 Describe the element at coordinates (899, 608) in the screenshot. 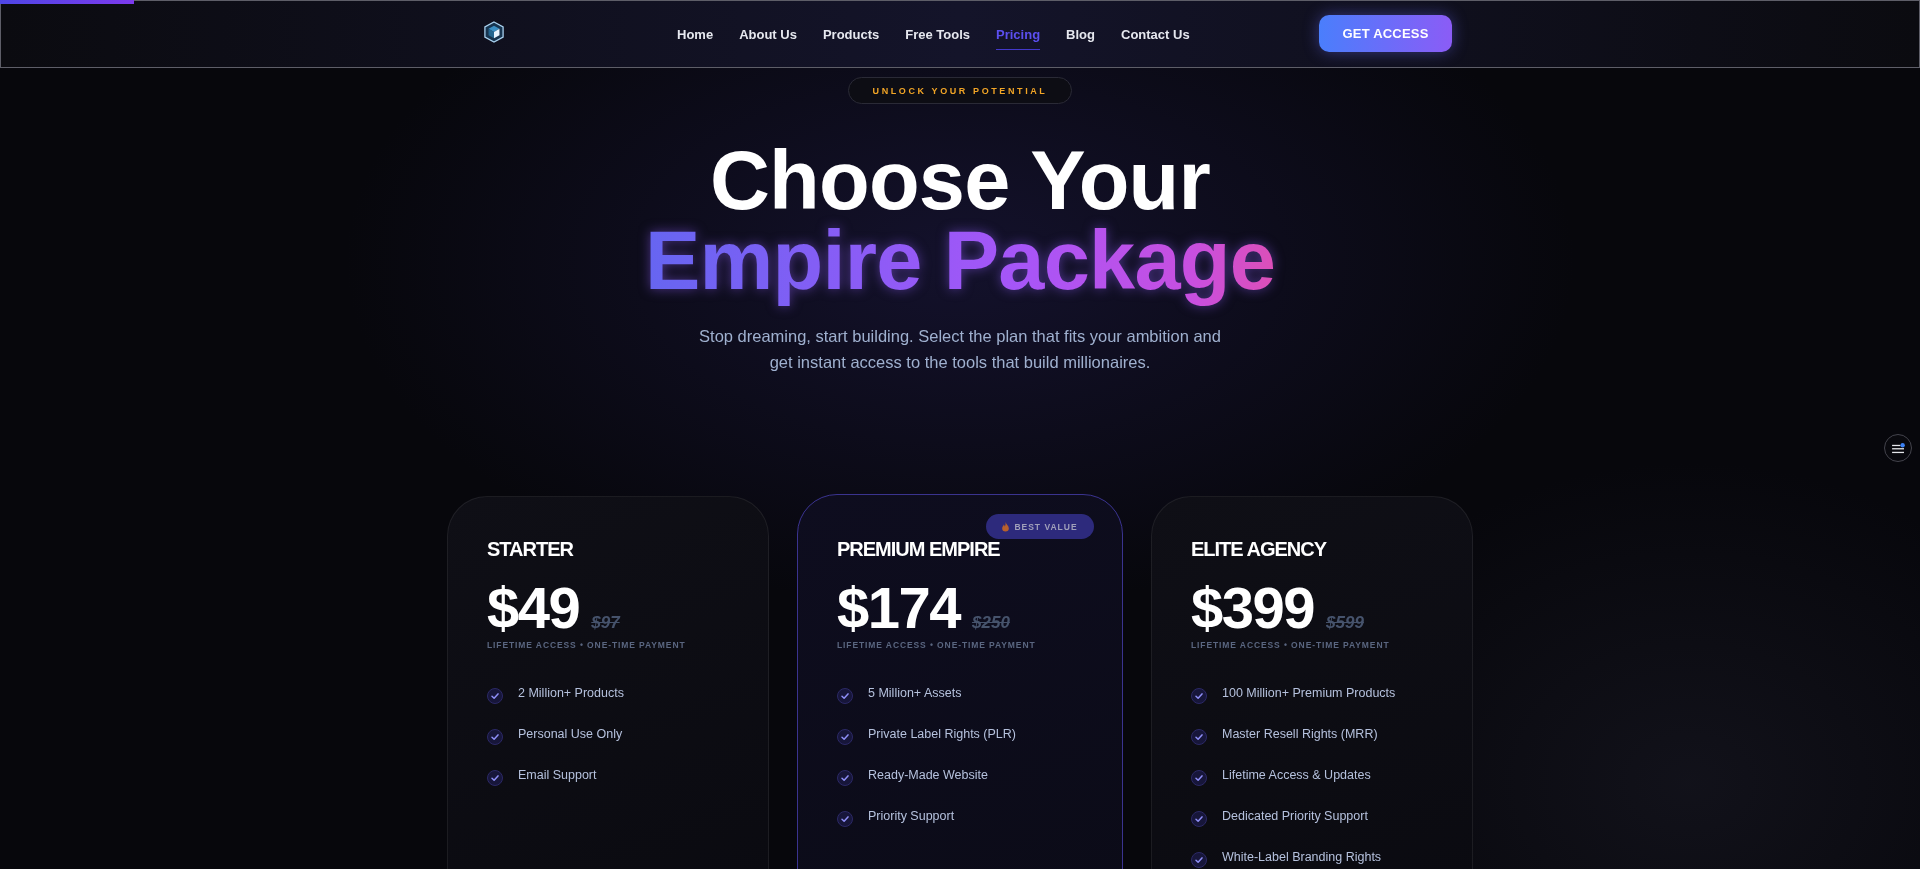

I see `plan-price: $174` at that location.